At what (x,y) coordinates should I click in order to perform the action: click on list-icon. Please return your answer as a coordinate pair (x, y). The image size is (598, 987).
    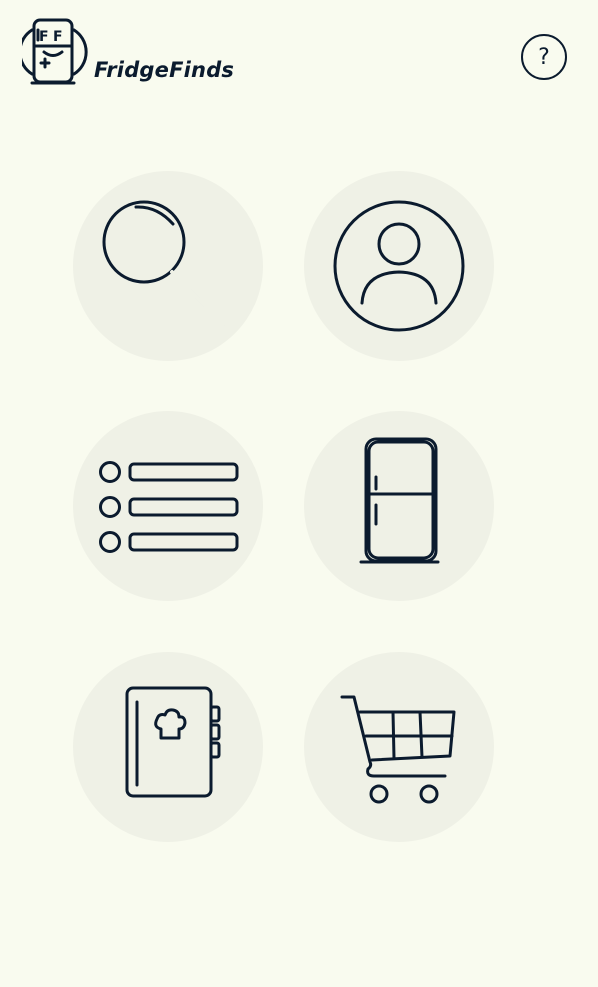
    Looking at the image, I should click on (169, 507).